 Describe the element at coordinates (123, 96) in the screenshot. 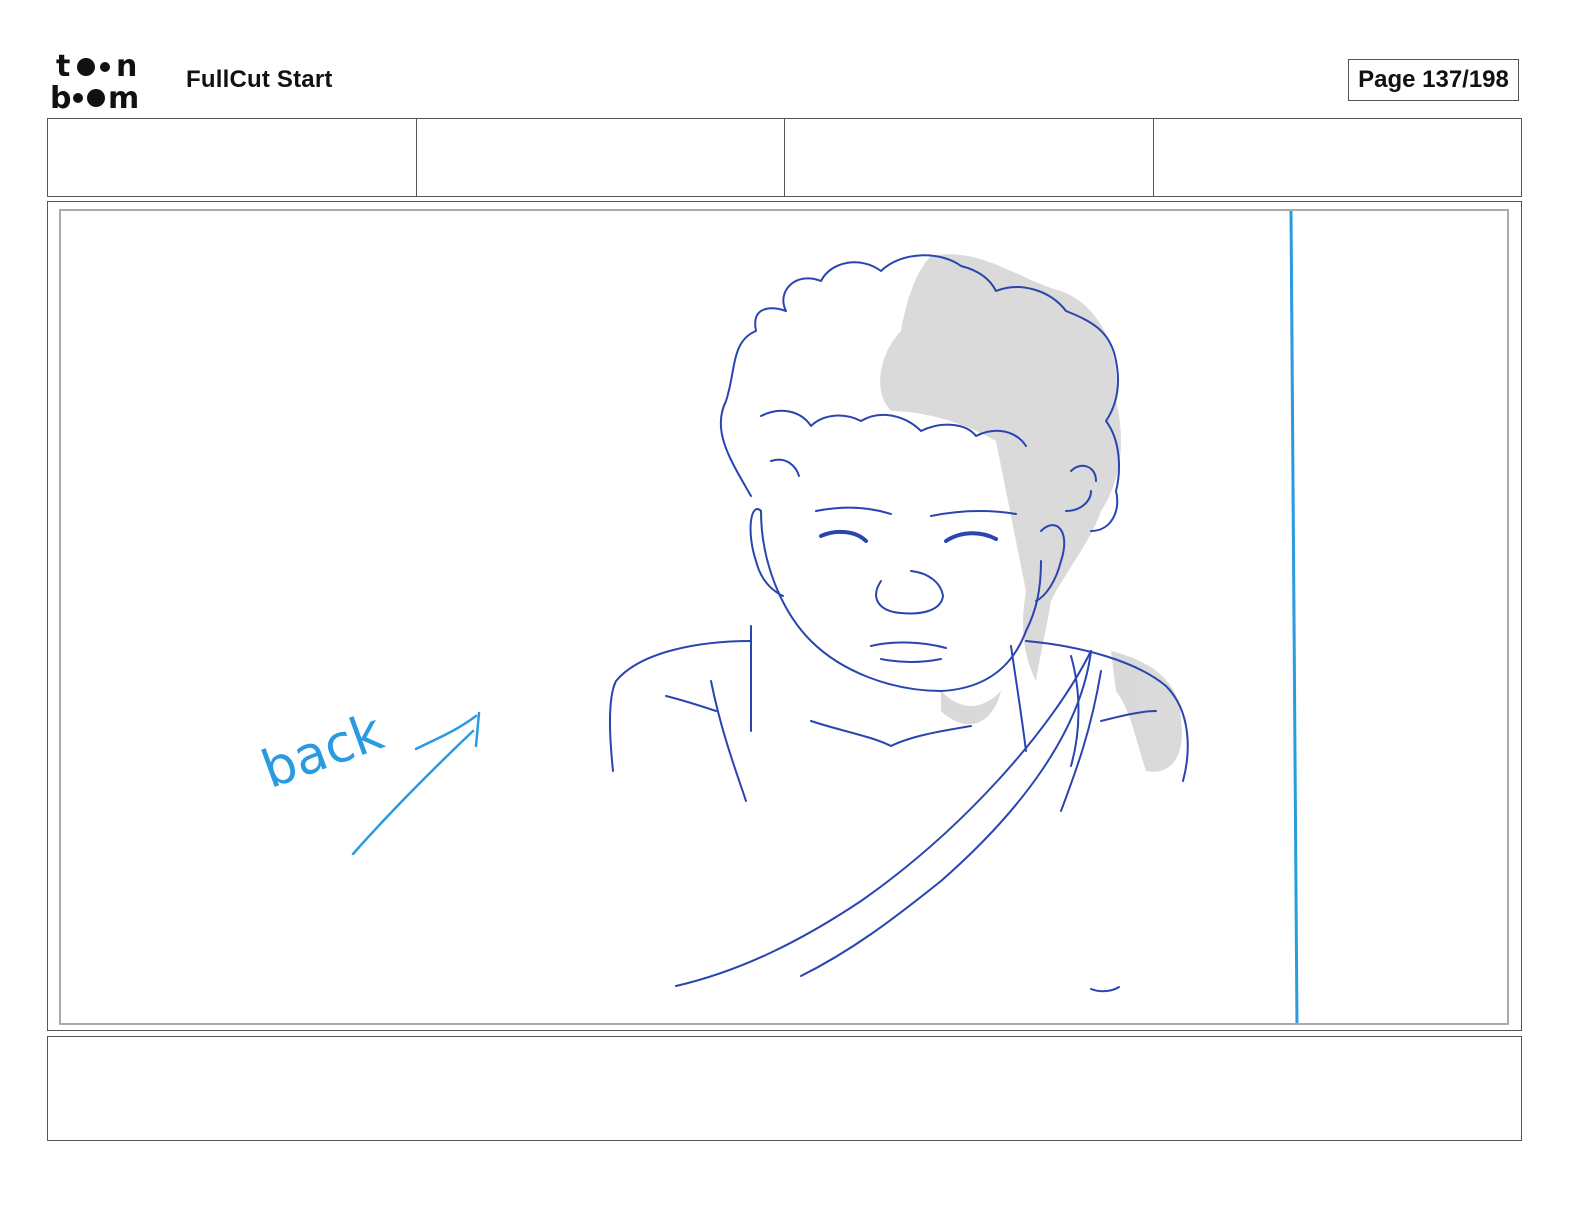

I see `svg-text: m` at that location.